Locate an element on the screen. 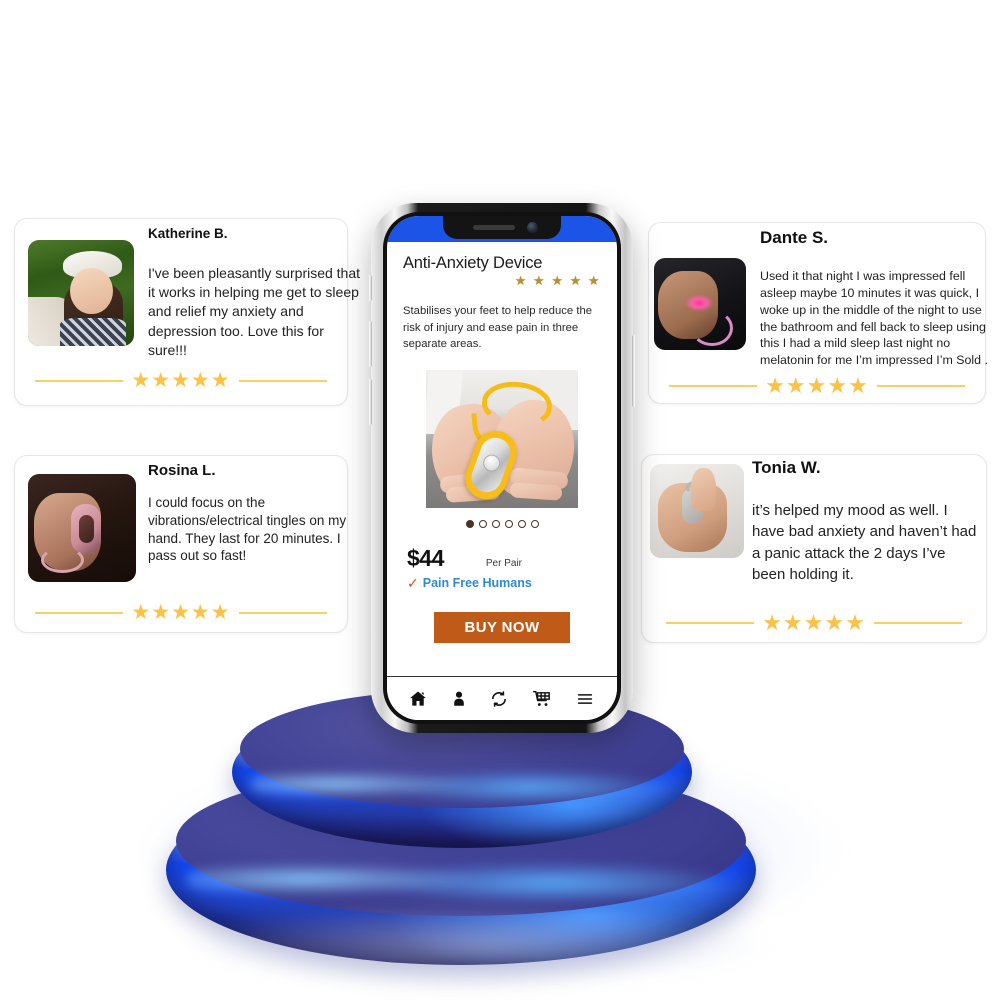 Image resolution: width=1000 pixels, height=1000 pixels. account-icon is located at coordinates (459, 699).